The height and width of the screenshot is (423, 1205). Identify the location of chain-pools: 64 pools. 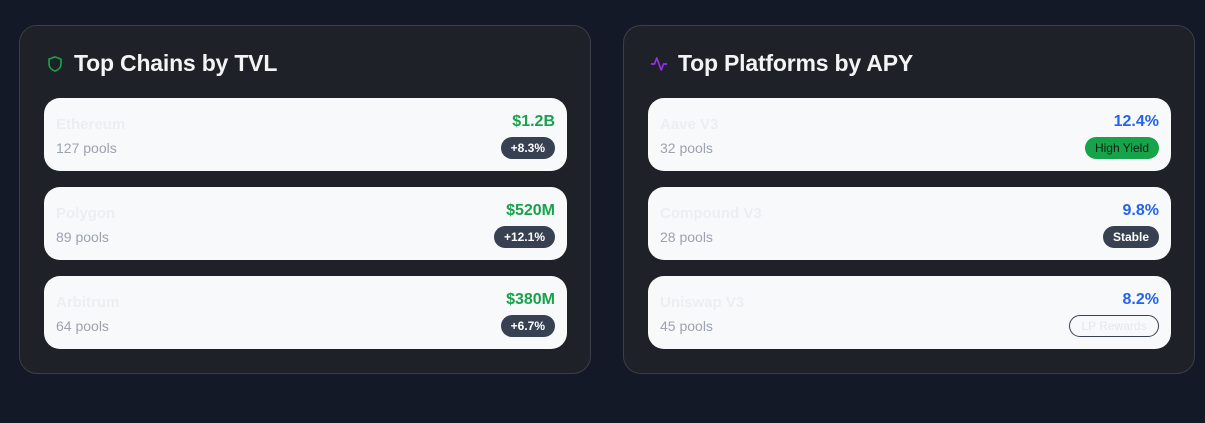
(82, 326).